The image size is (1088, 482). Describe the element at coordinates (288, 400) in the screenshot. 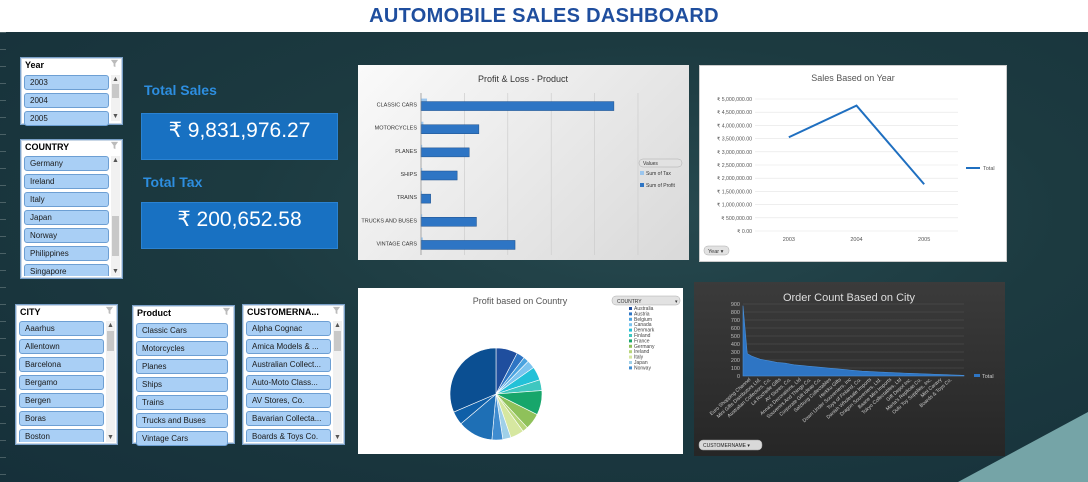

I see `slicer-item-customer: AV Stores, Co.` at that location.